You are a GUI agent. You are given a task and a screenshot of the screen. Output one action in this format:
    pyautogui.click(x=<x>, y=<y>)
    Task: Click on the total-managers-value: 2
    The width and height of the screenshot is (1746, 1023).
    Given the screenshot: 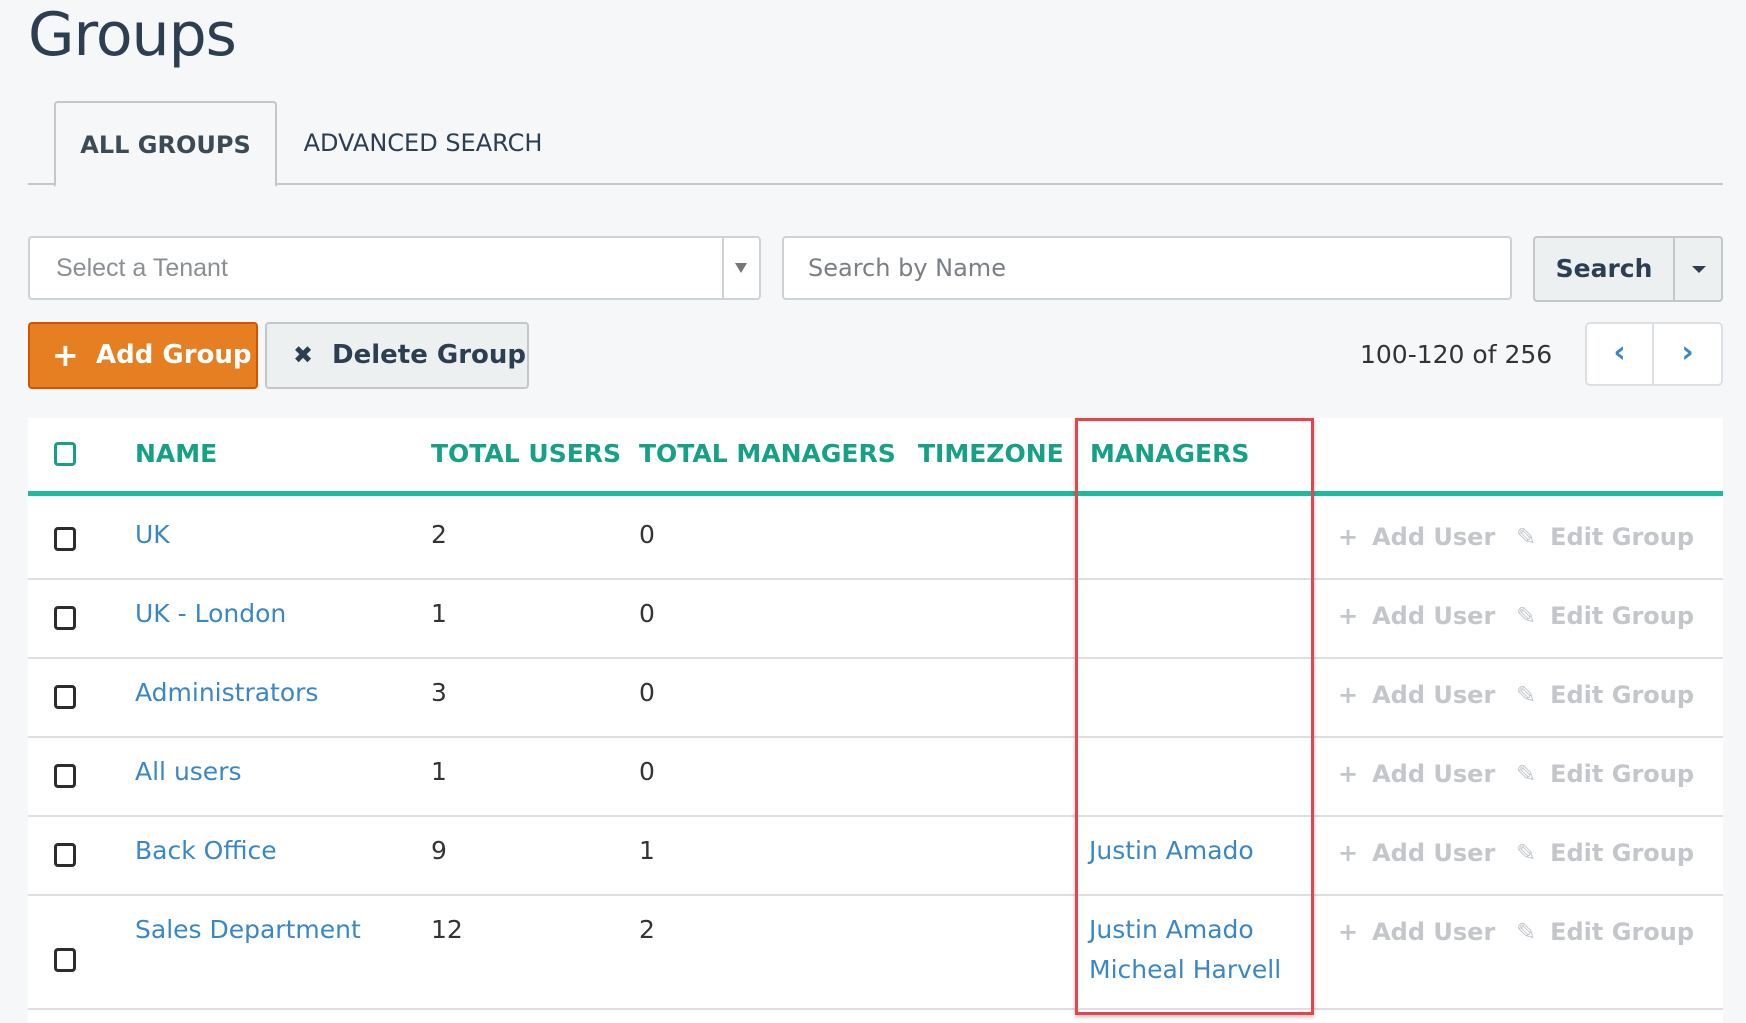 What is the action you would take?
    pyautogui.click(x=647, y=929)
    